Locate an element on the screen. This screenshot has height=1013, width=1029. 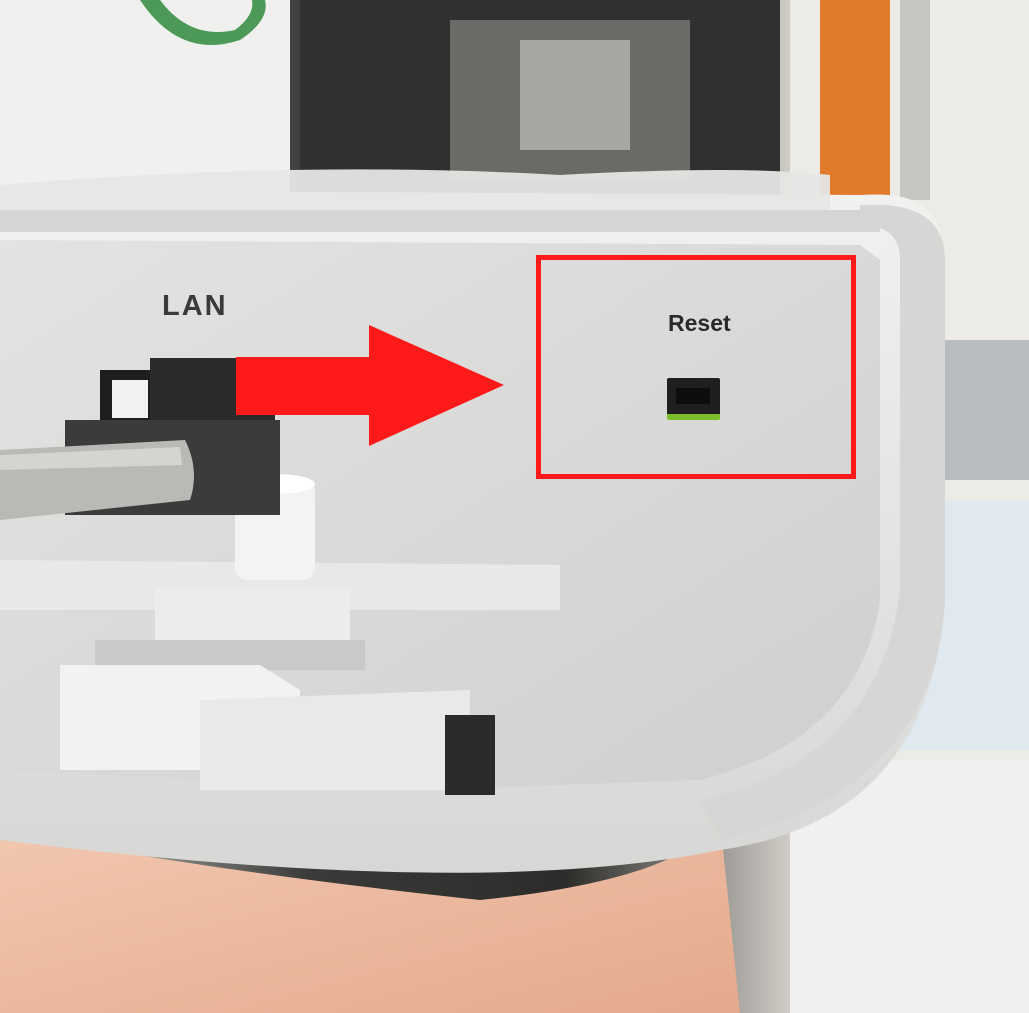
arrow-right-icon is located at coordinates (370, 385).